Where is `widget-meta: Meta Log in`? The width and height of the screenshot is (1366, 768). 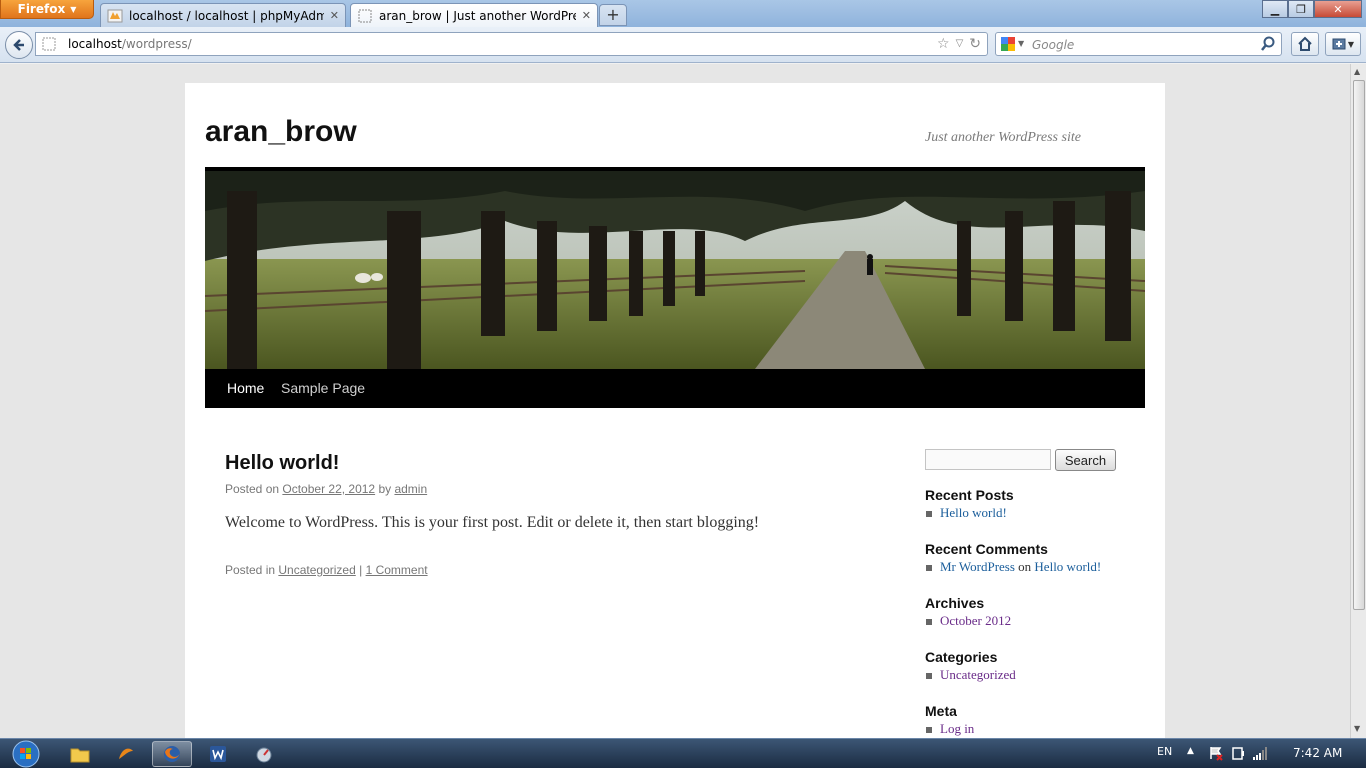
widget-meta: Meta Log in is located at coordinates (1045, 720).